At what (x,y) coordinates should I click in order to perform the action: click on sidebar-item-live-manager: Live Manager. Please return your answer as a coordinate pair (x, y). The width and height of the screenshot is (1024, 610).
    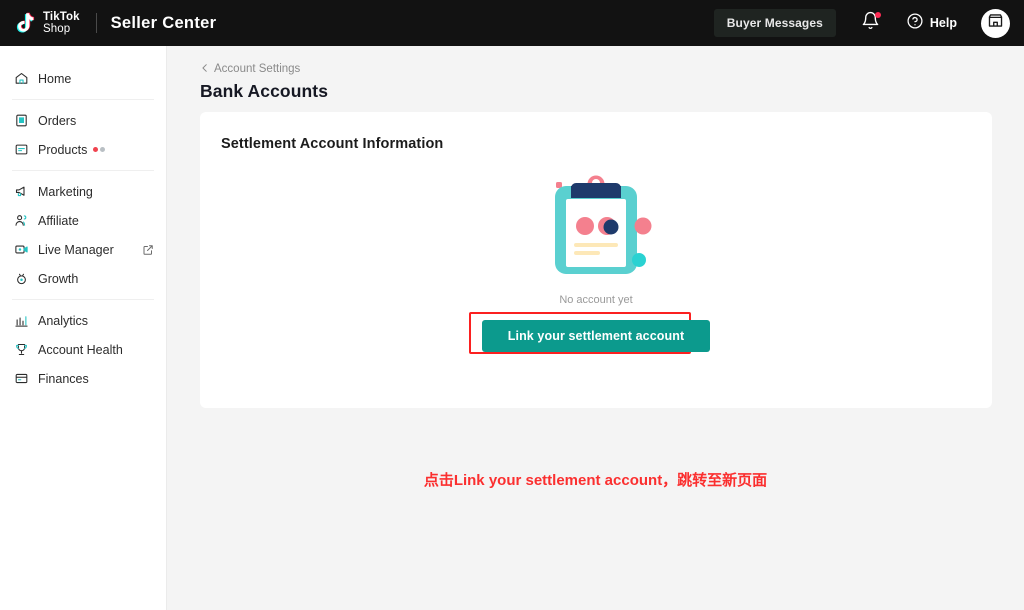
    Looking at the image, I should click on (83, 249).